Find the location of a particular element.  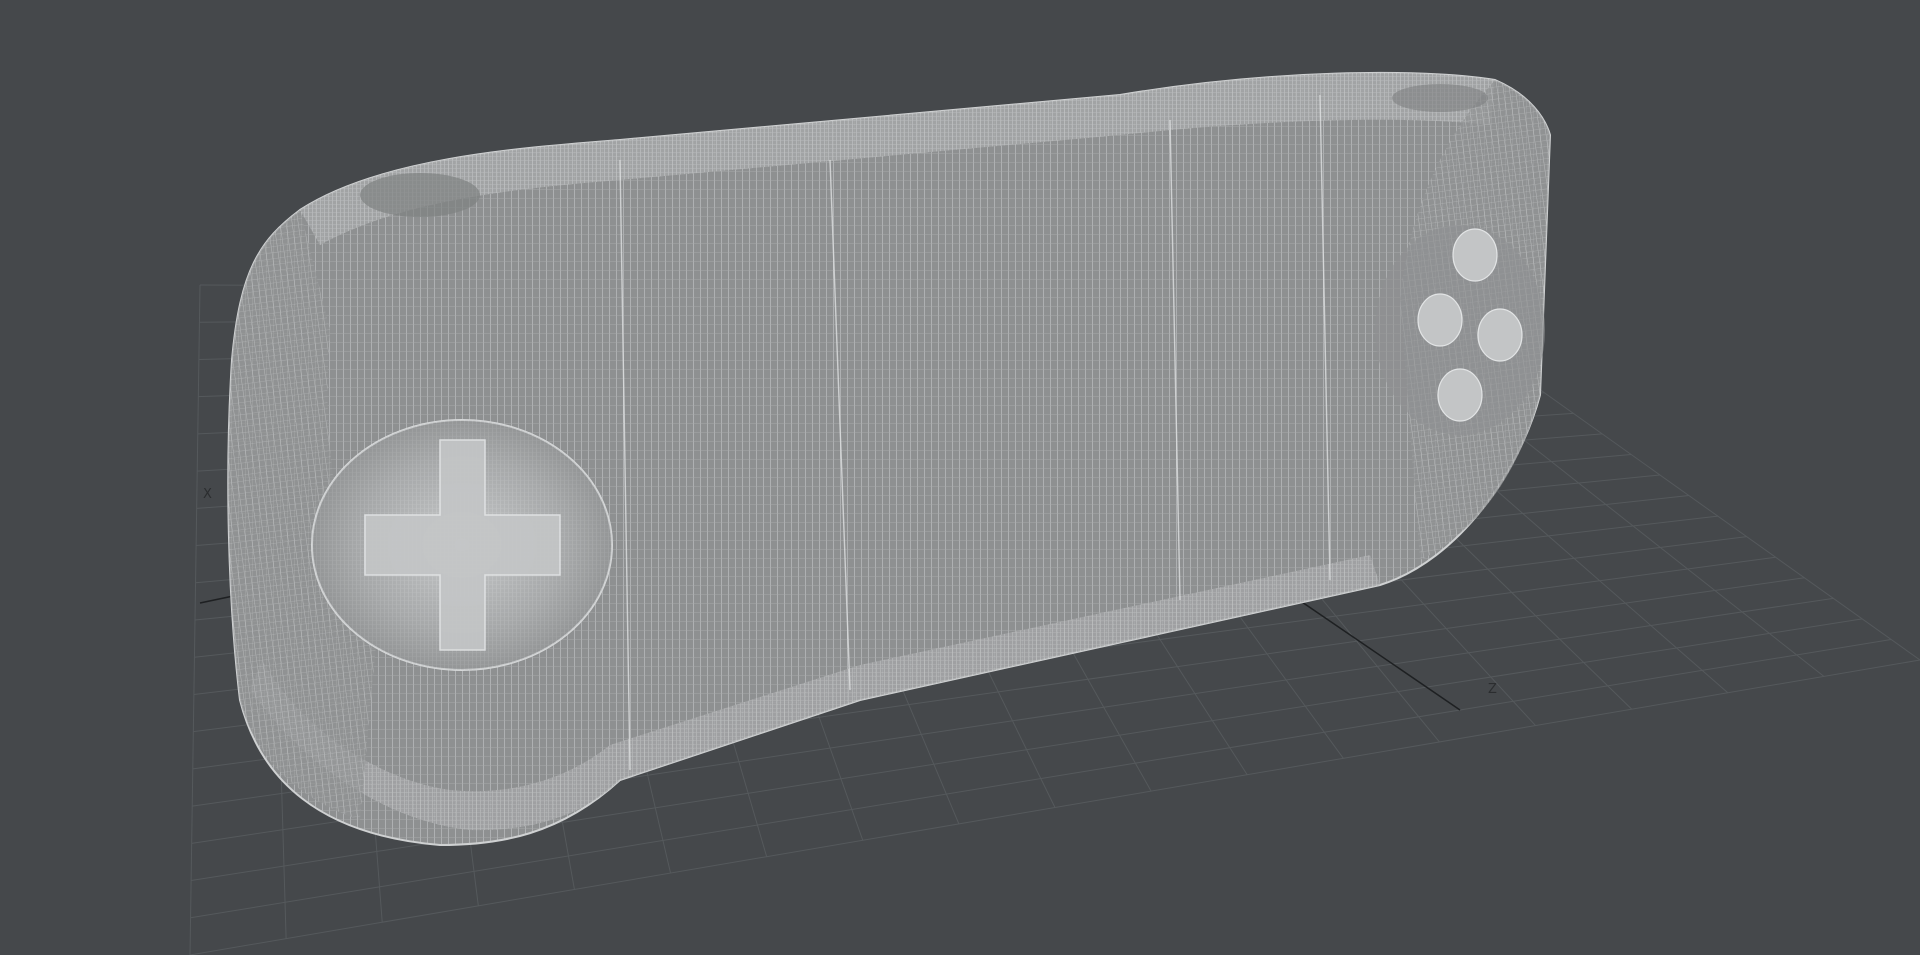

x-axis-label: X is located at coordinates (207, 494).